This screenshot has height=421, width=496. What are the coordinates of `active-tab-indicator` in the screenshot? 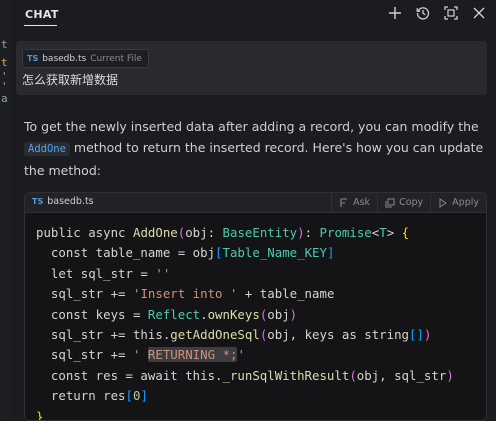 It's located at (40, 25).